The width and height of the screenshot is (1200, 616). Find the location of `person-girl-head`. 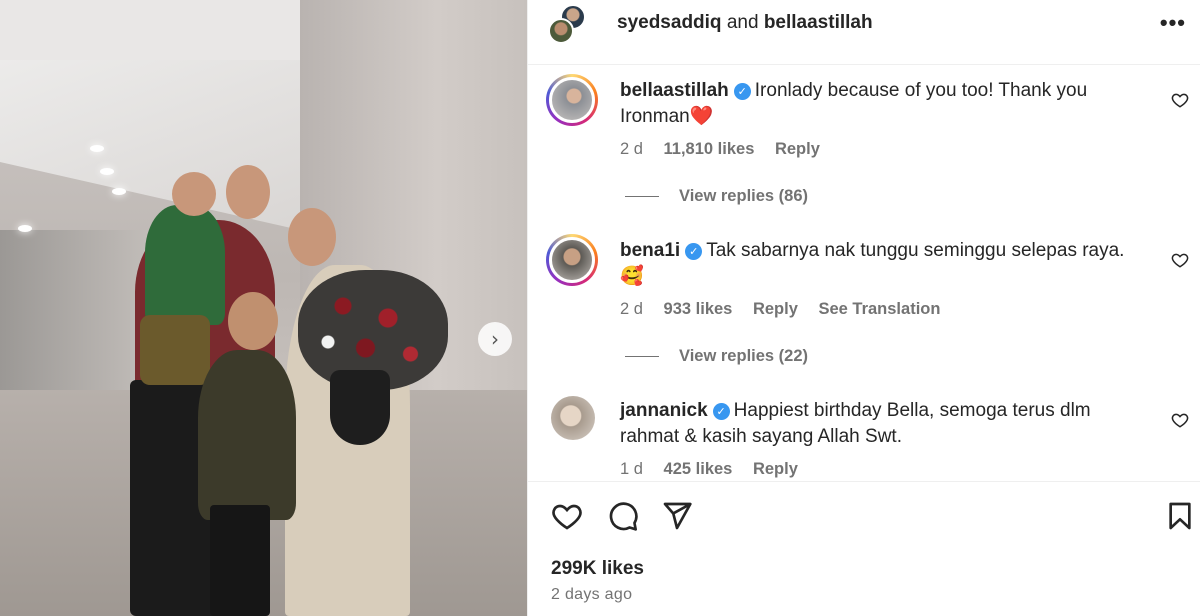

person-girl-head is located at coordinates (194, 194).